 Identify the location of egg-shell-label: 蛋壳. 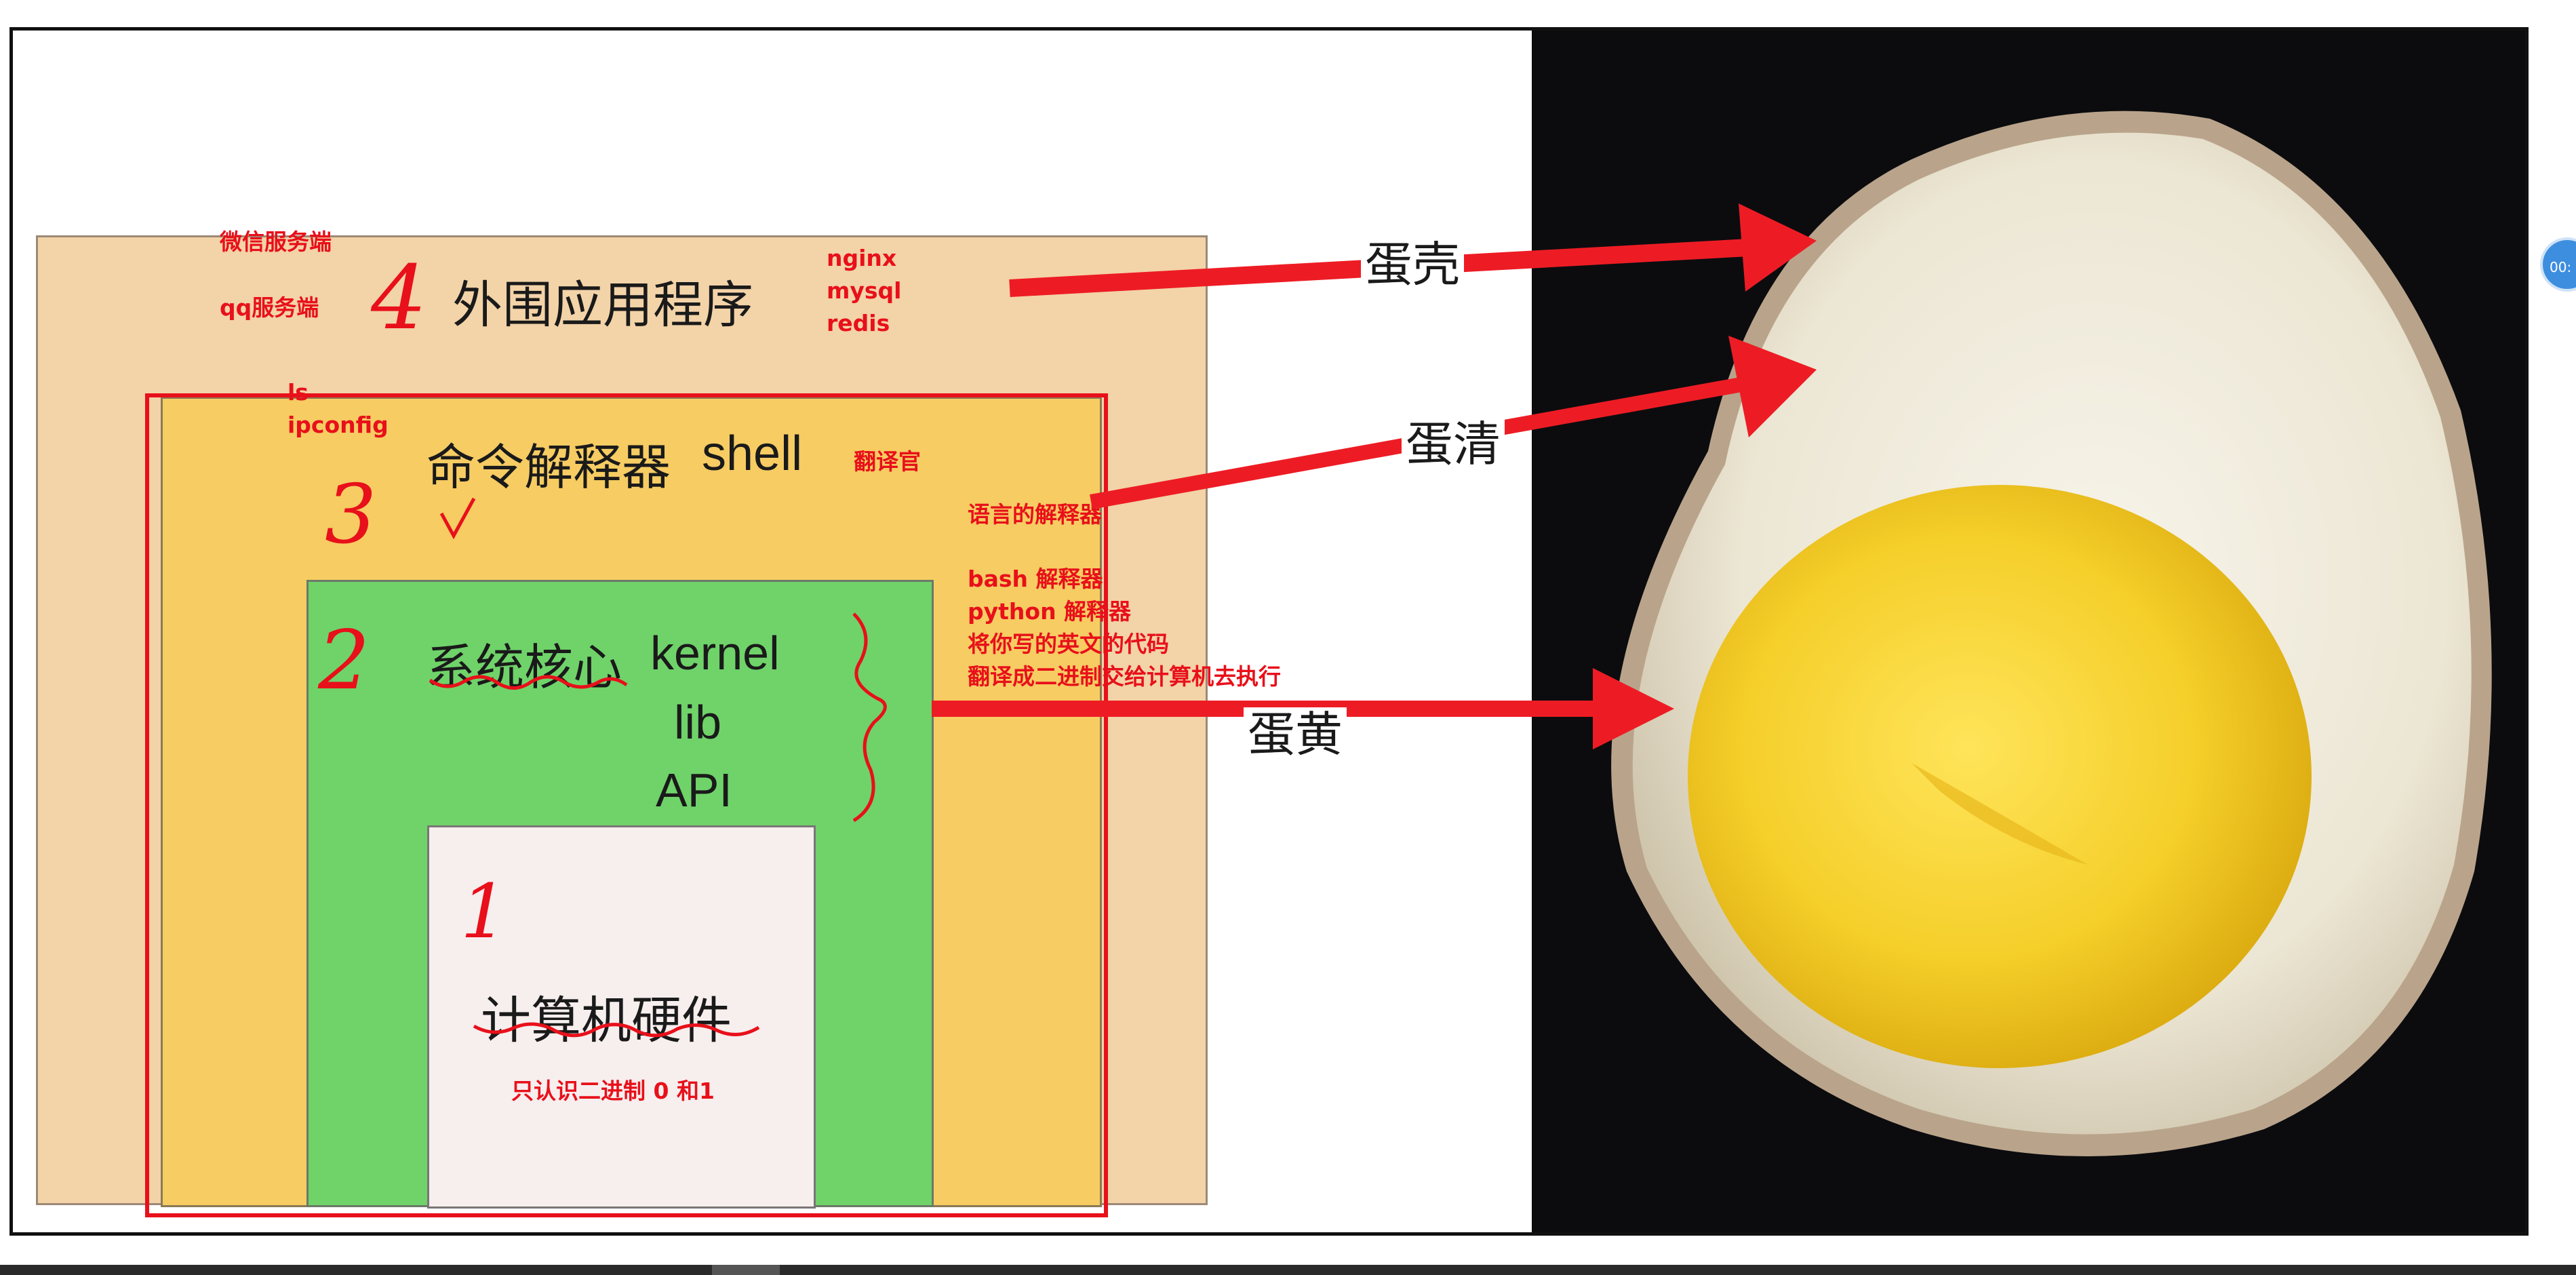
(1412, 265).